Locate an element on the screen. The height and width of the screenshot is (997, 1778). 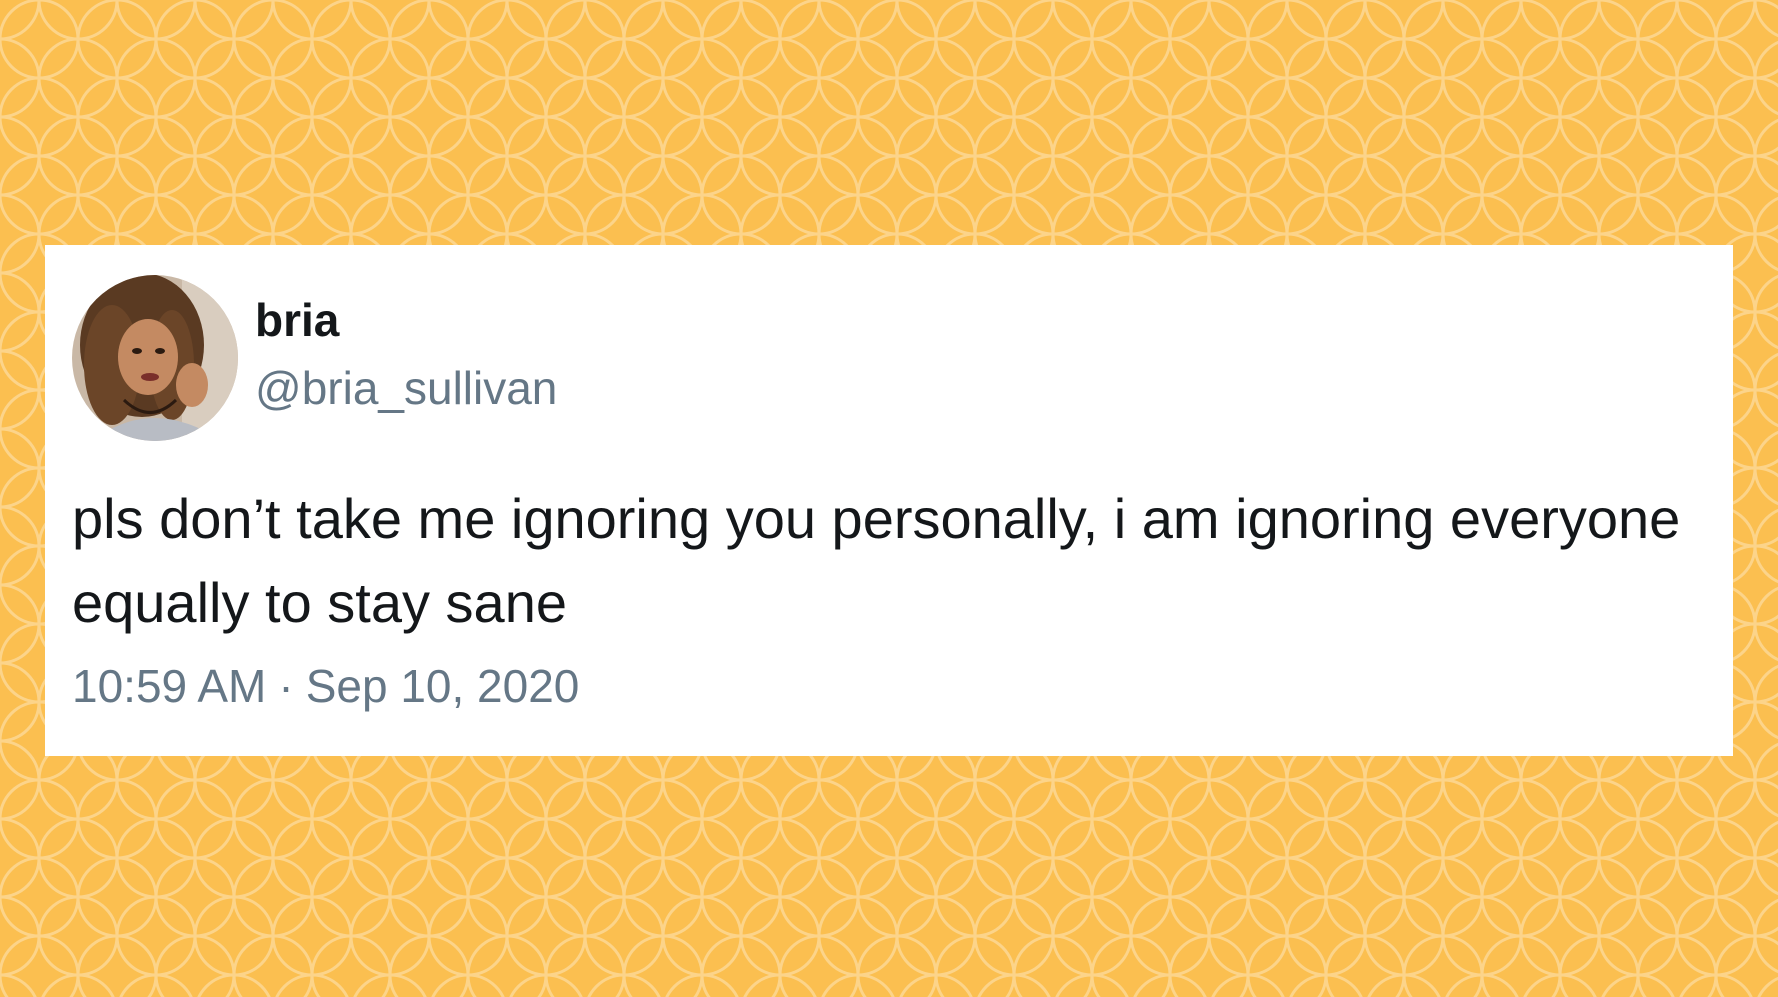
tweet-time: 10:59 AM is located at coordinates (169, 686).